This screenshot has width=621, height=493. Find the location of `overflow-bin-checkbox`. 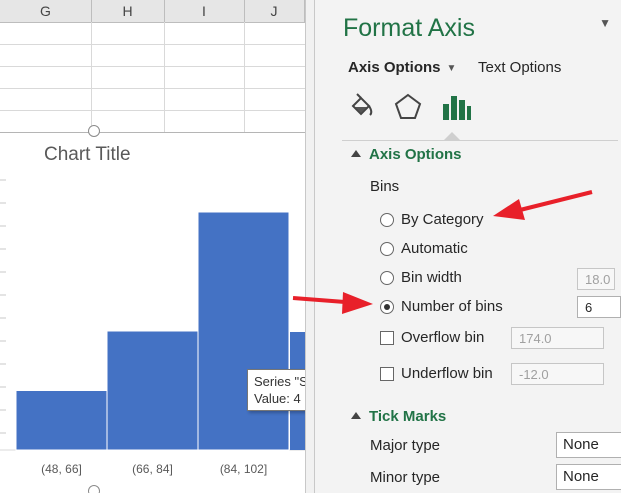

overflow-bin-checkbox is located at coordinates (387, 338).